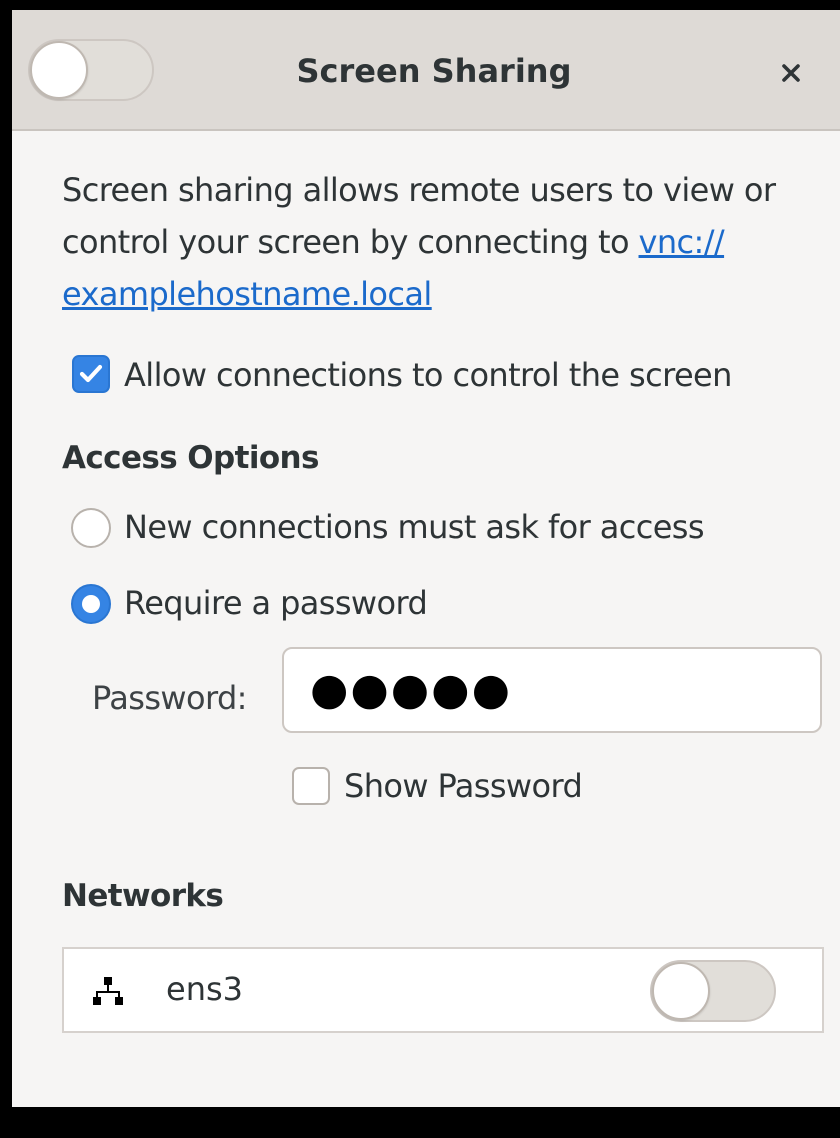 The height and width of the screenshot is (1138, 840). I want to click on close-button, so click(791, 73).